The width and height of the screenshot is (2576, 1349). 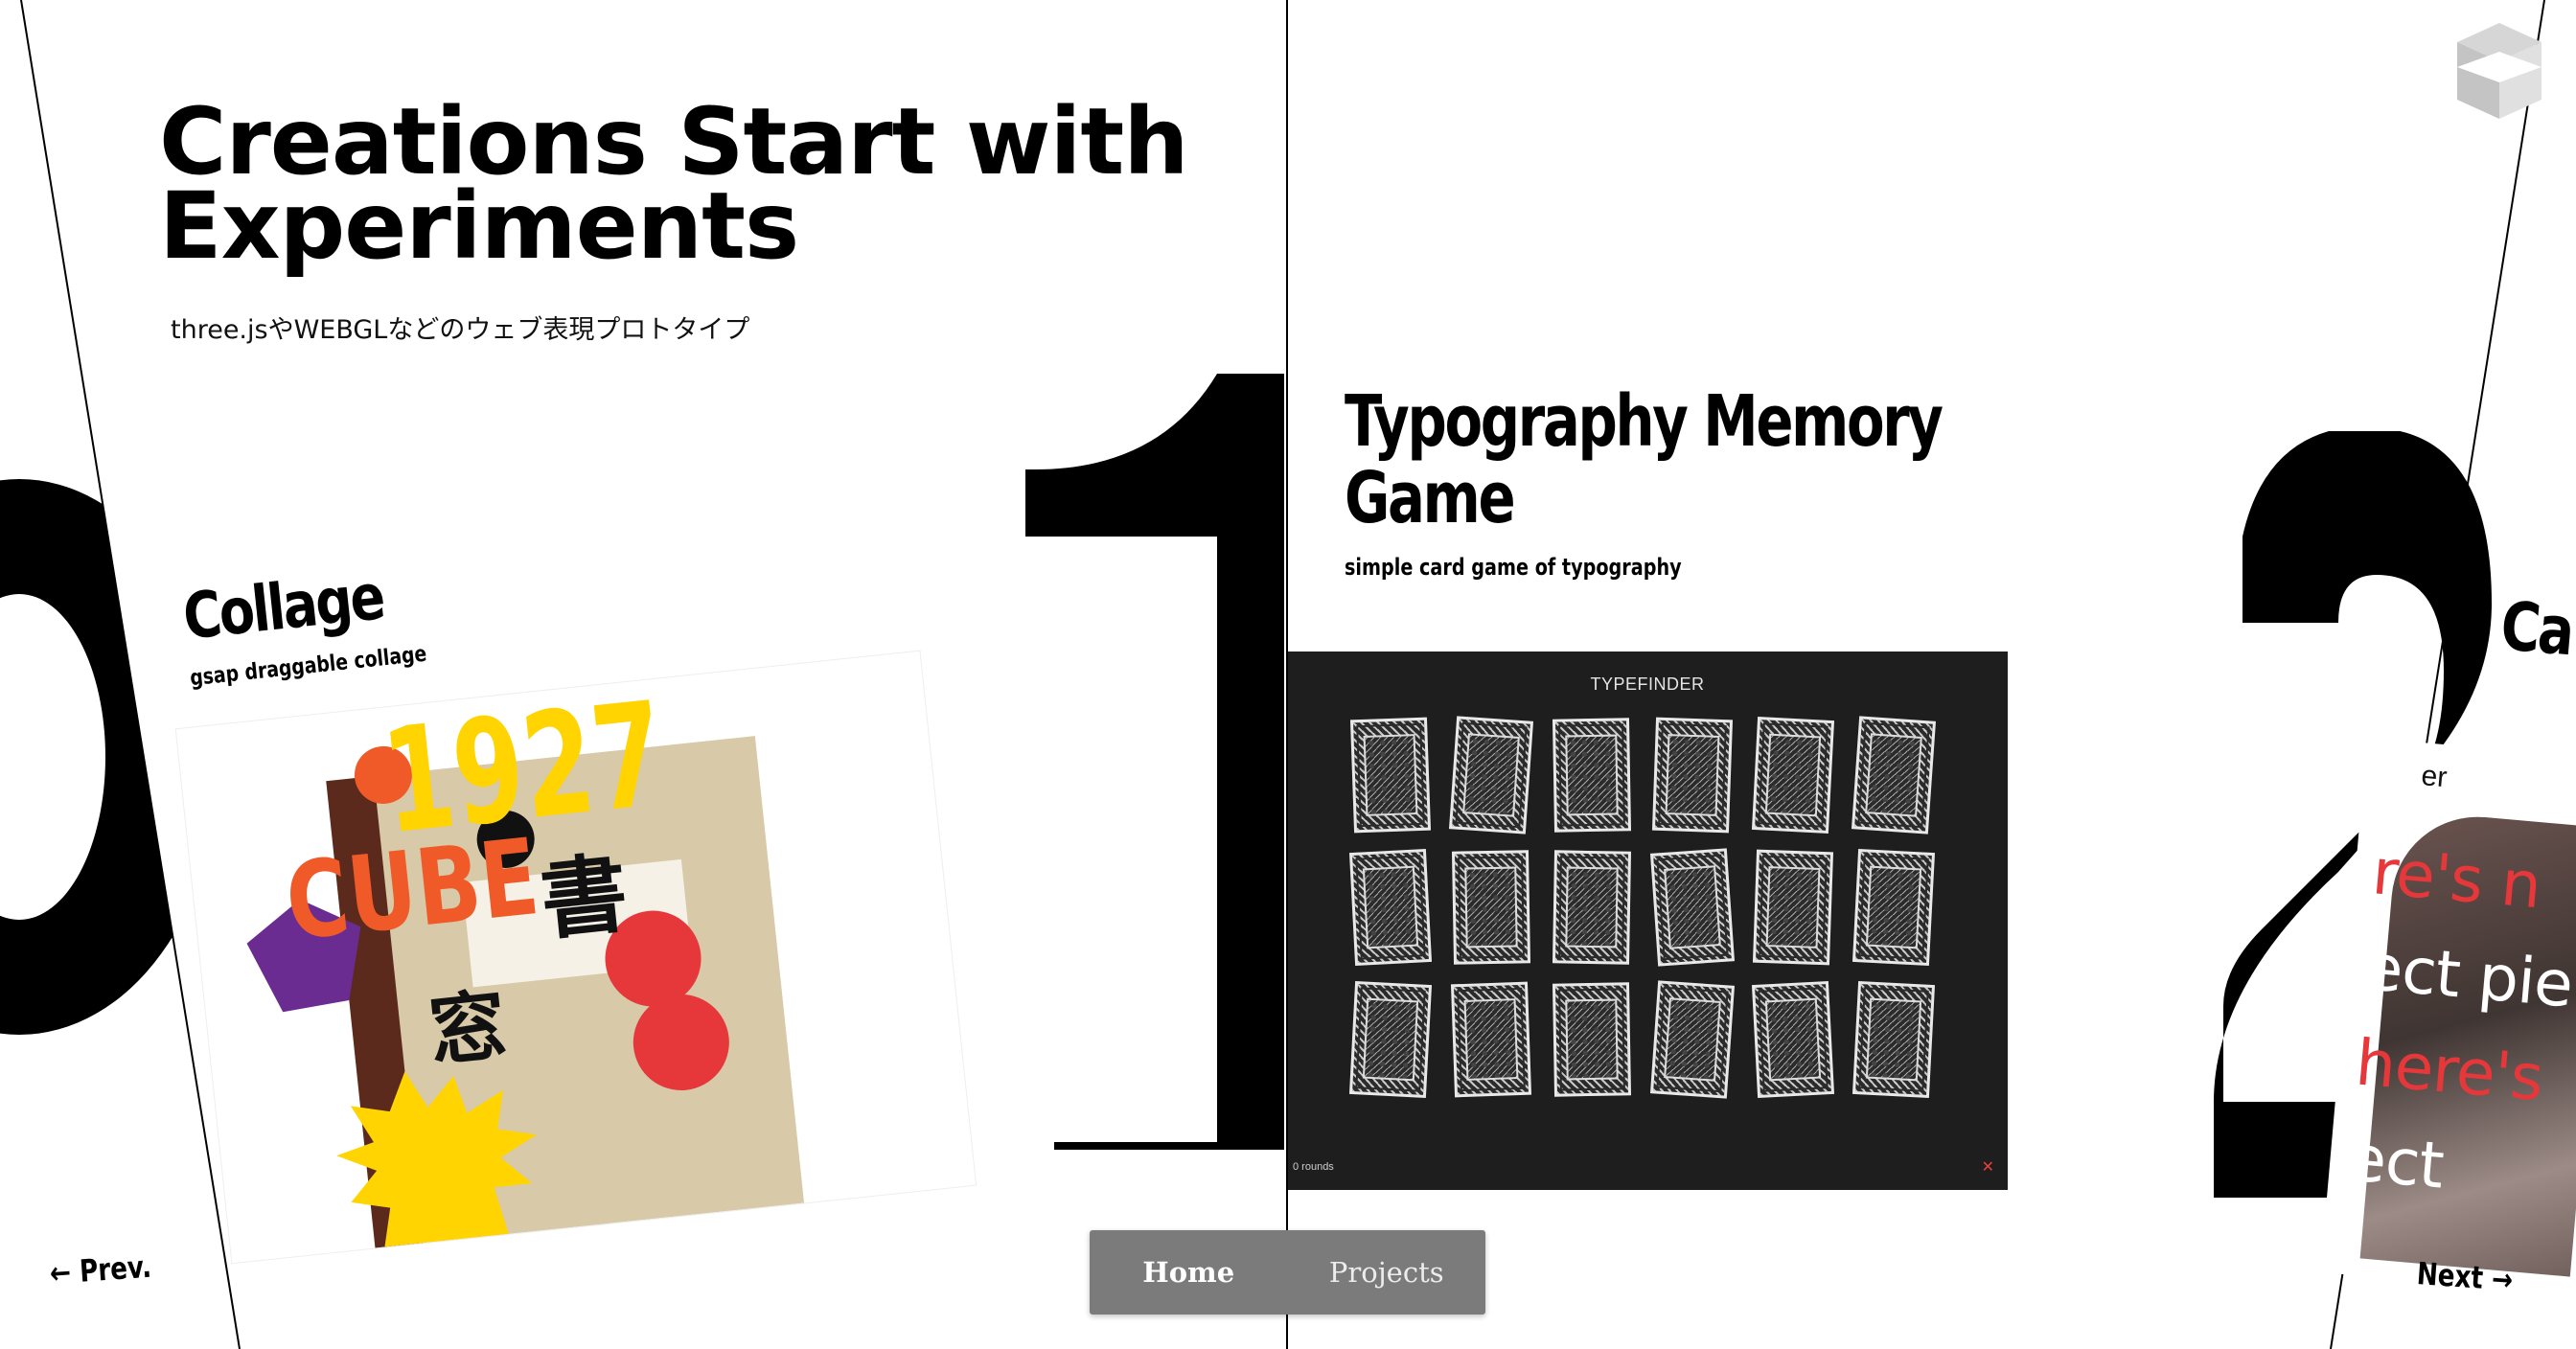 What do you see at coordinates (1644, 421) in the screenshot?
I see `memory-title-line1: Typography Memory` at bounding box center [1644, 421].